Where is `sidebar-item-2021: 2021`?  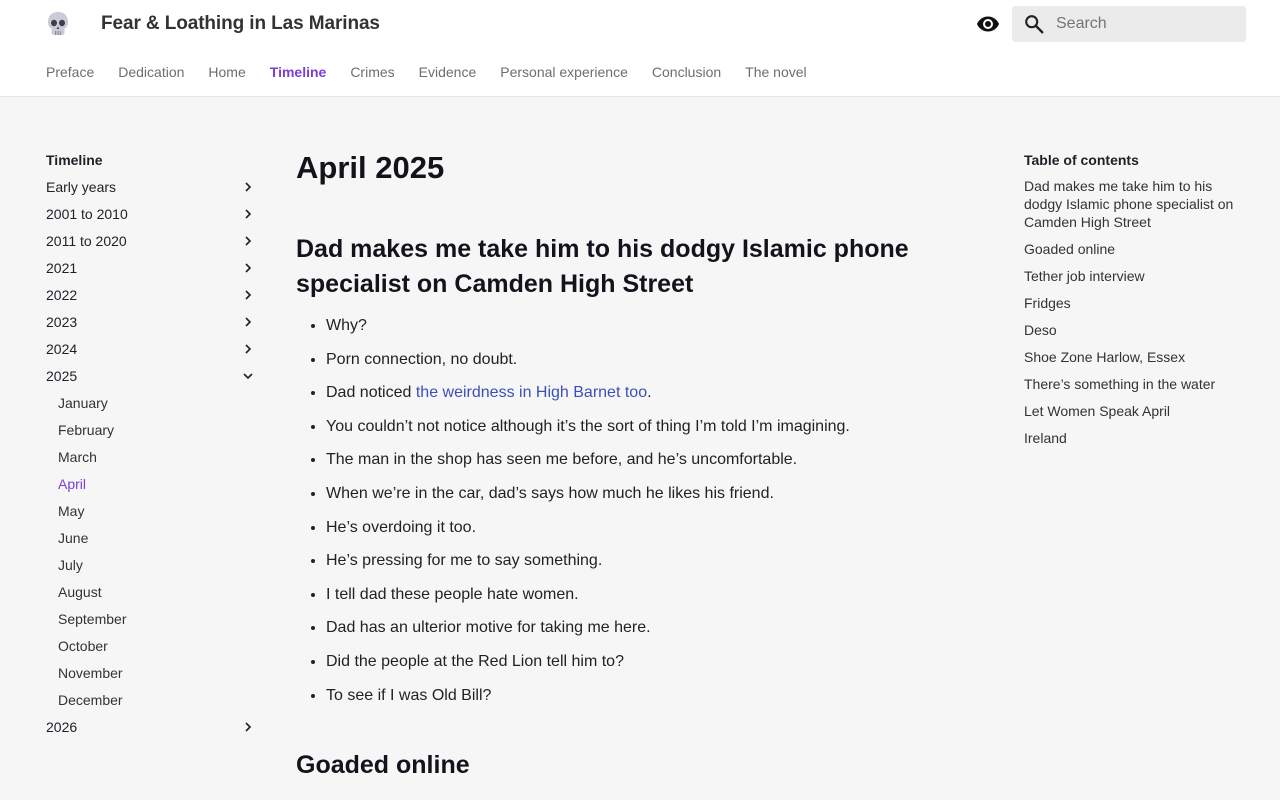 sidebar-item-2021: 2021 is located at coordinates (151, 271).